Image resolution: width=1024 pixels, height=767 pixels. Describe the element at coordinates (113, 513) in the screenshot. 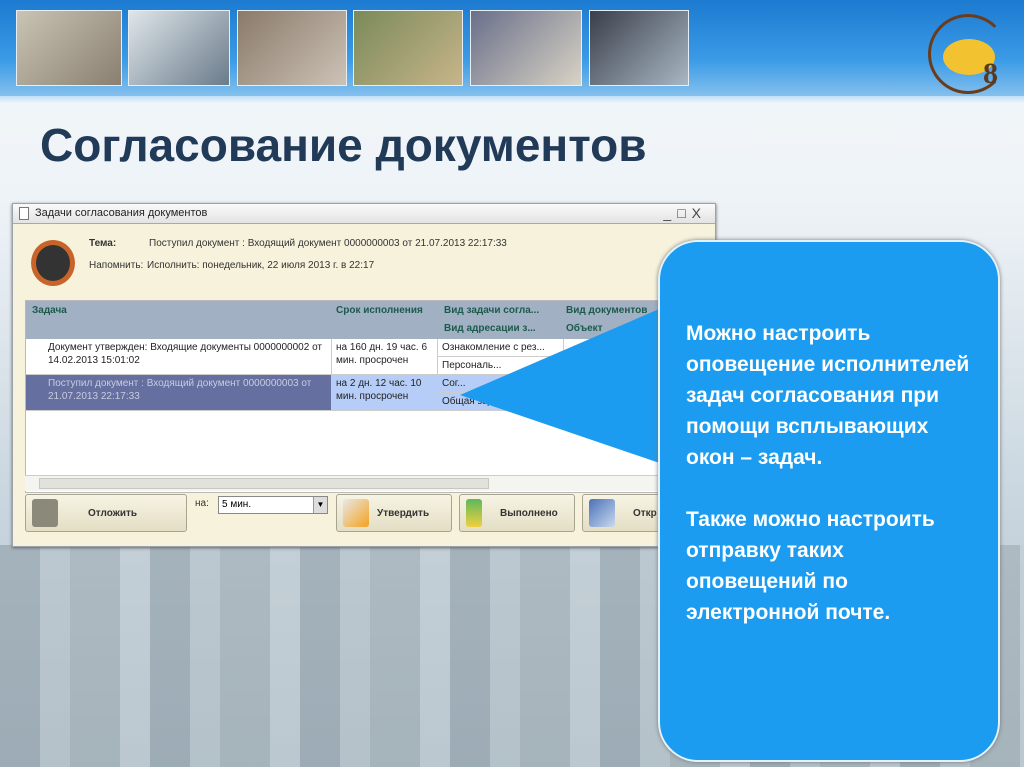

I see `postpone-label: Отложить` at that location.